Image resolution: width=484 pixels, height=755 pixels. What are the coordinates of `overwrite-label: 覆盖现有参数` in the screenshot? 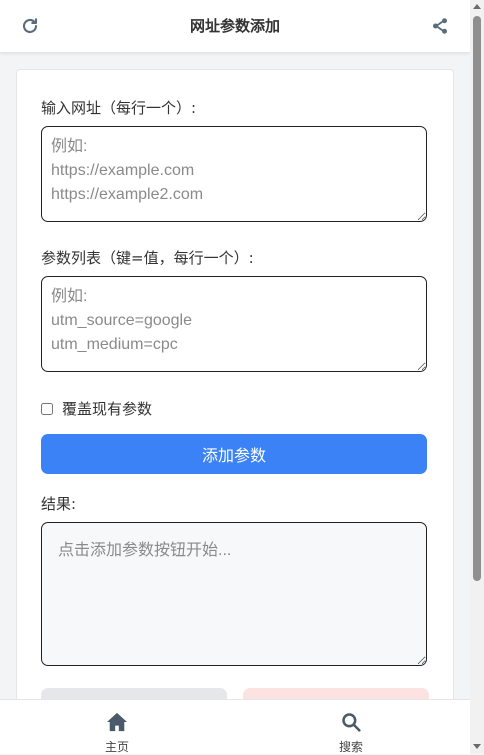 It's located at (107, 409).